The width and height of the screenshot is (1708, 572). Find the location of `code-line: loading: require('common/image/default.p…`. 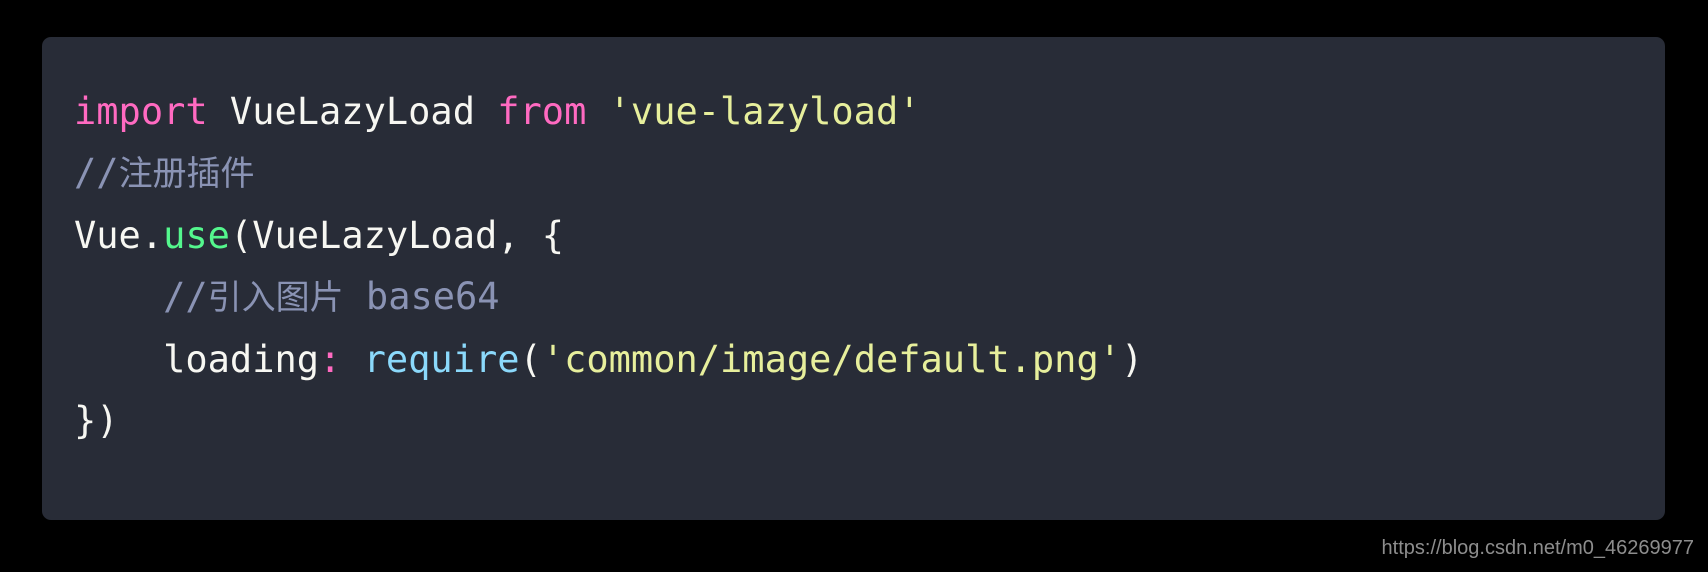

code-line: loading: require('common/image/default.p… is located at coordinates (869, 359).